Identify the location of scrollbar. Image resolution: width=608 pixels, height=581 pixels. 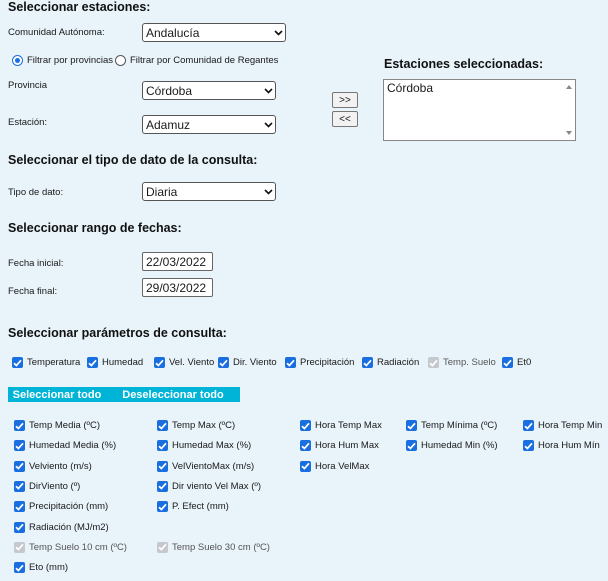
(569, 110).